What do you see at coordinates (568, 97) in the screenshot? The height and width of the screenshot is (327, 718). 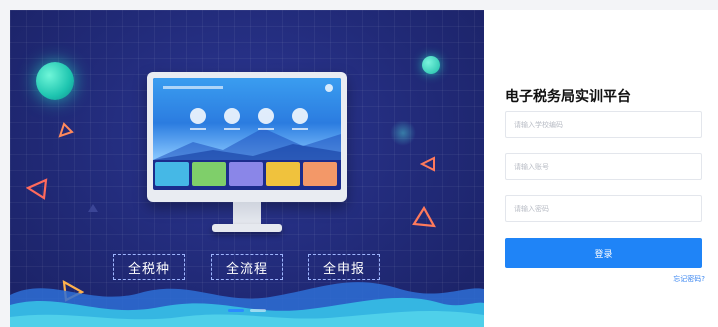 I see `platform-title: 电子税务局实训平台` at bounding box center [568, 97].